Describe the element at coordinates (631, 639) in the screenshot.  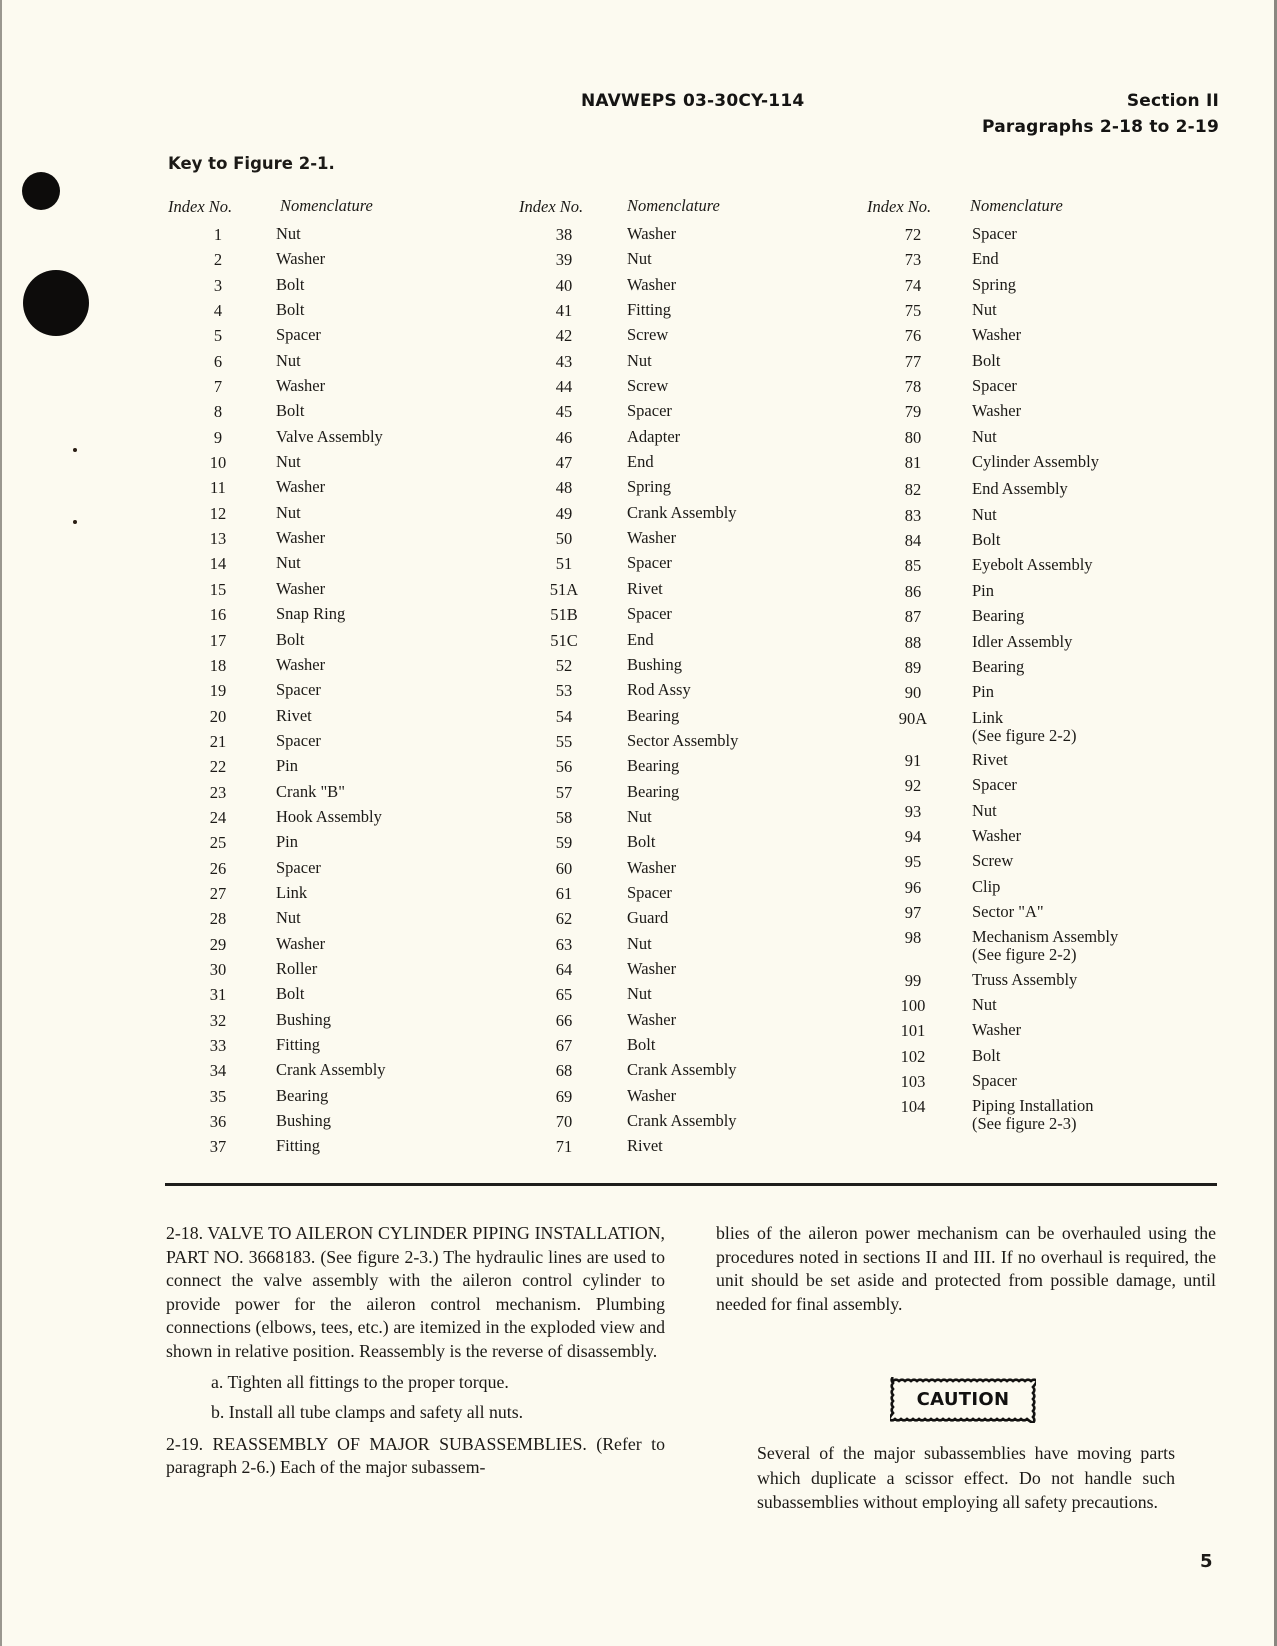
I see `nomenclature: End` at that location.